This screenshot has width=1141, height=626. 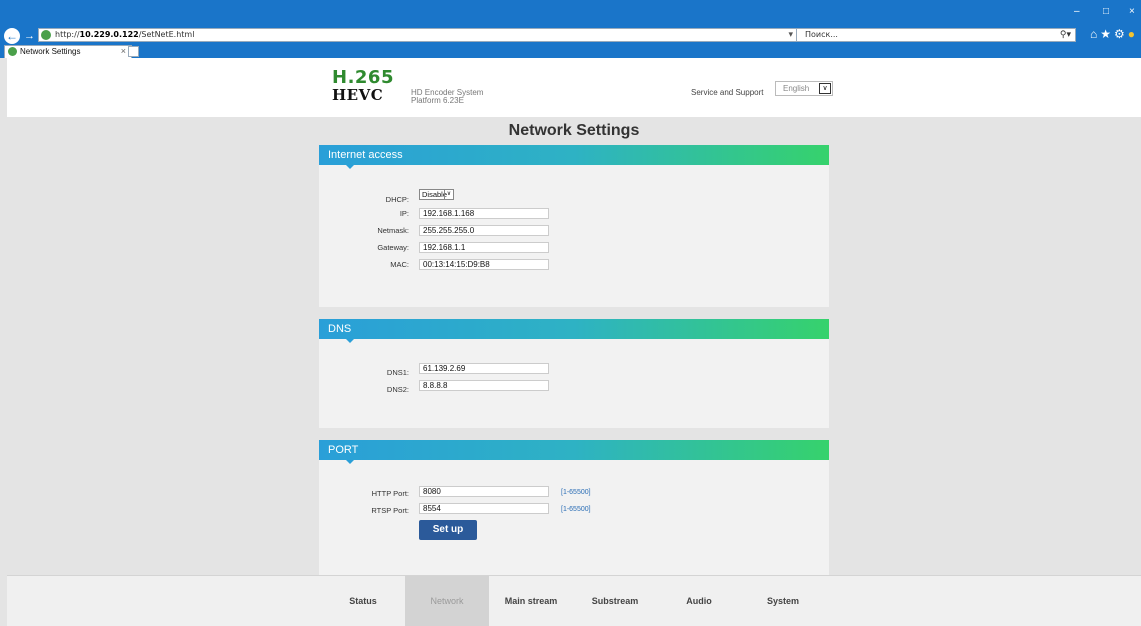 I want to click on new-tab-button, so click(x=133, y=51).